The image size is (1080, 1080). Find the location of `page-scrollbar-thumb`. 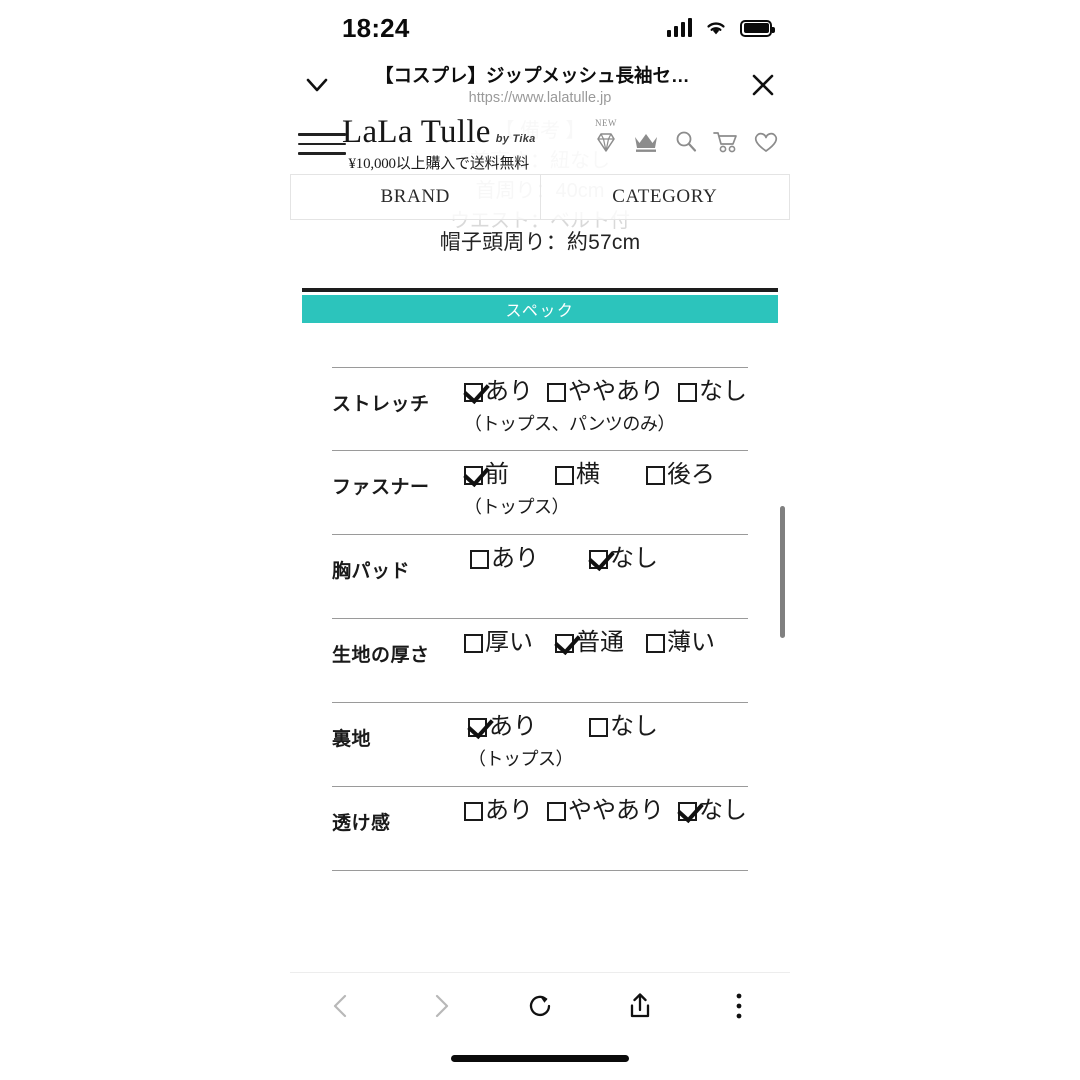

page-scrollbar-thumb is located at coordinates (782, 572).